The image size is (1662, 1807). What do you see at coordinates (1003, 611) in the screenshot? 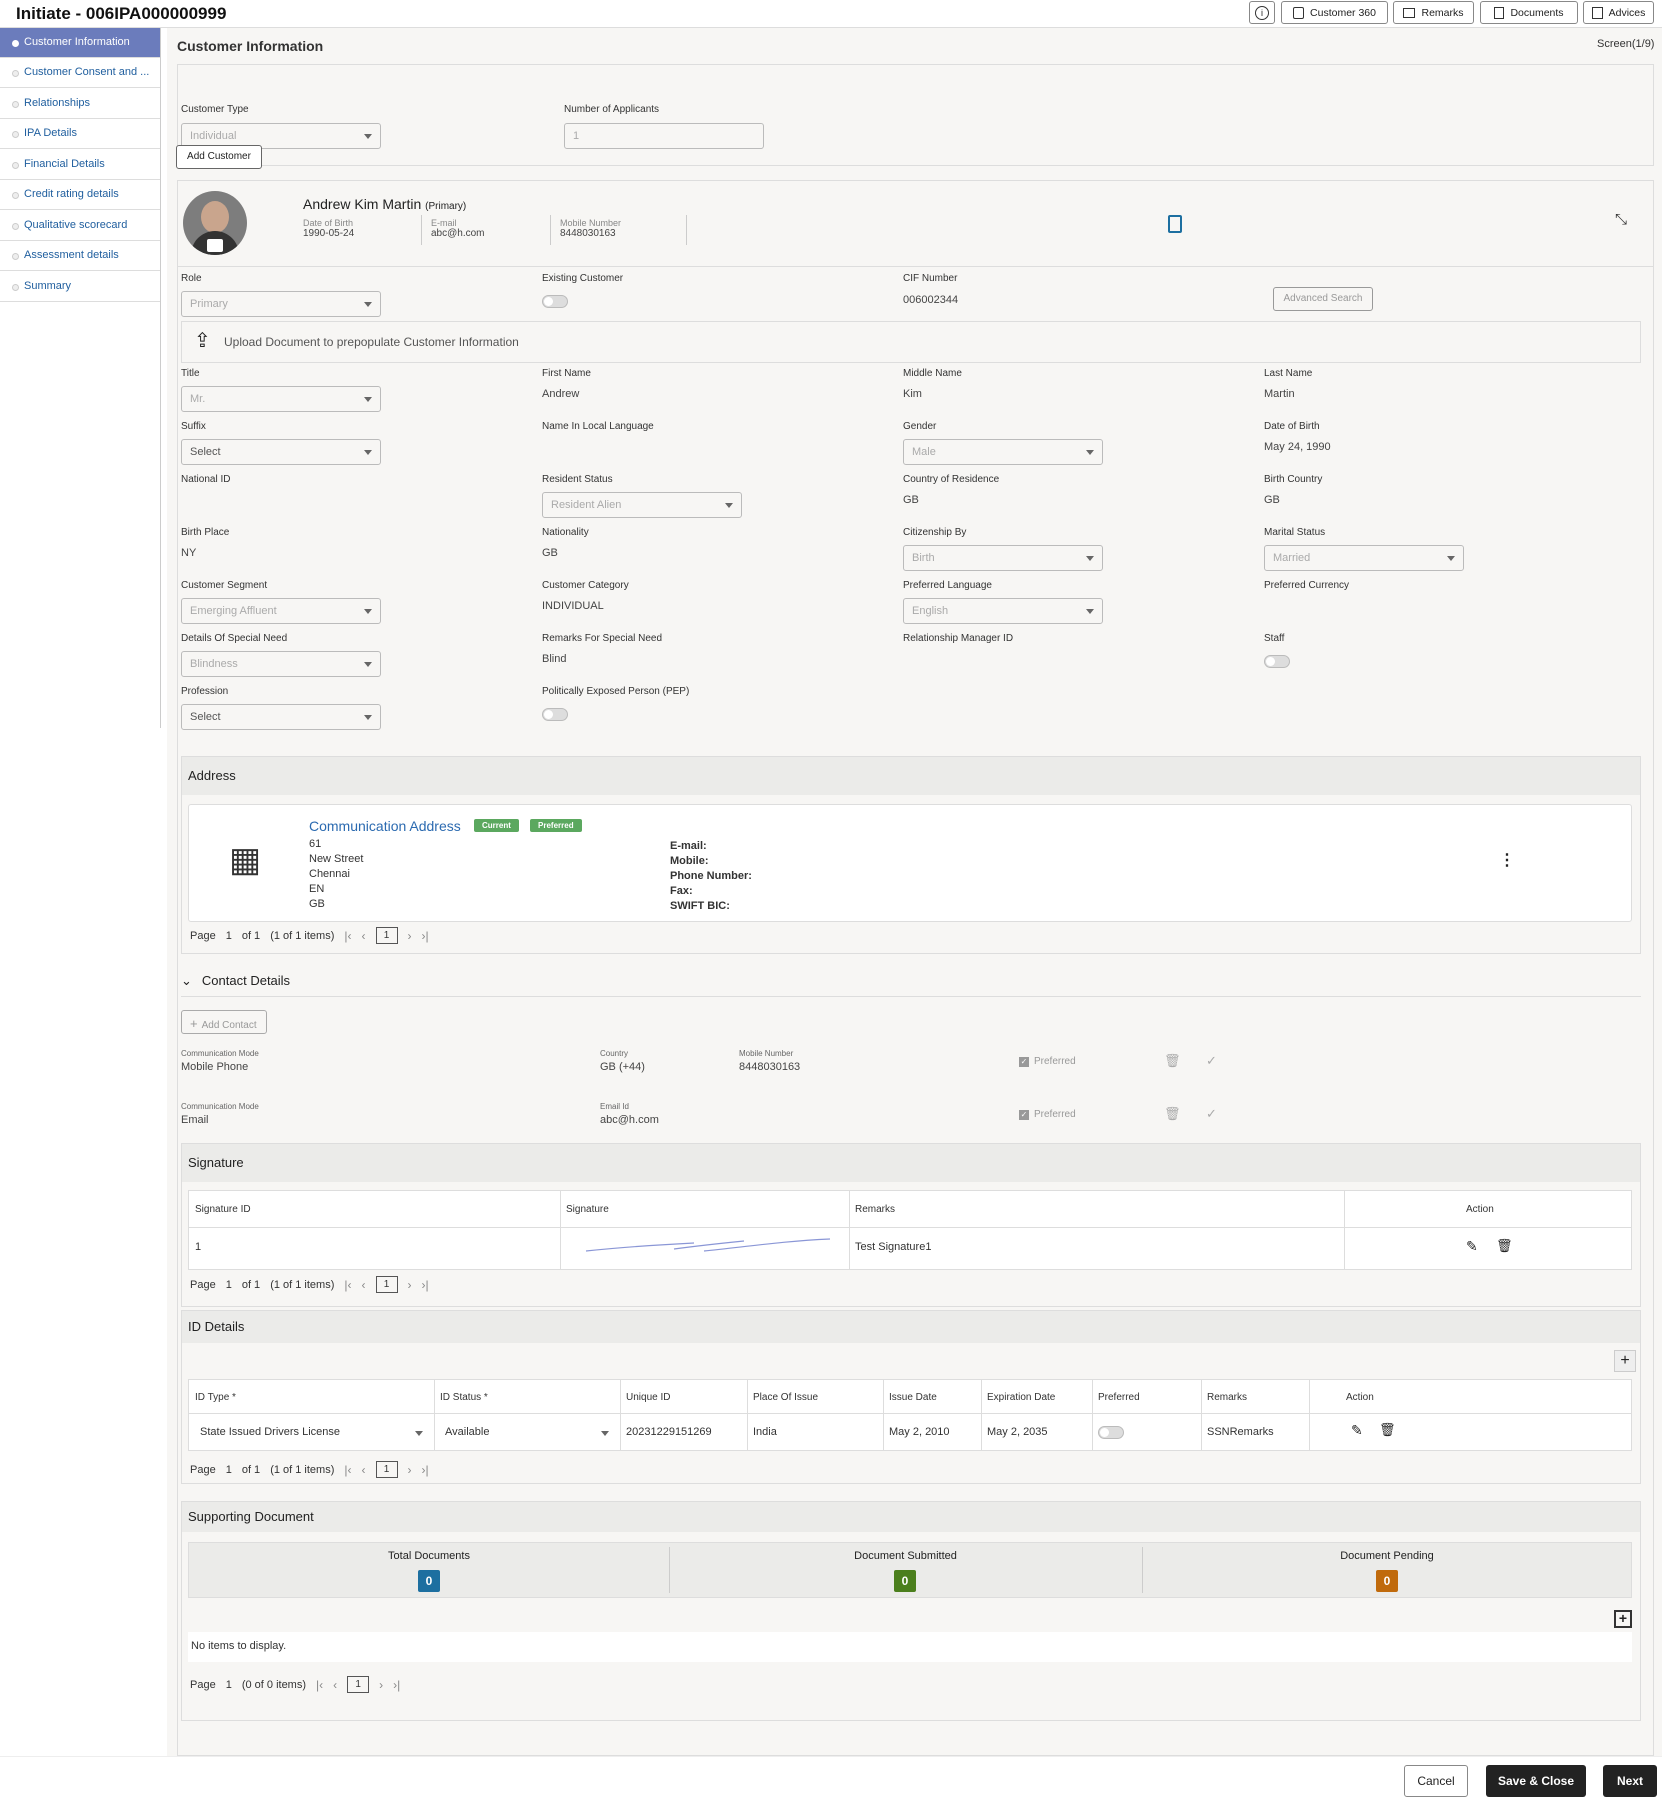
I see `language-select: English` at bounding box center [1003, 611].